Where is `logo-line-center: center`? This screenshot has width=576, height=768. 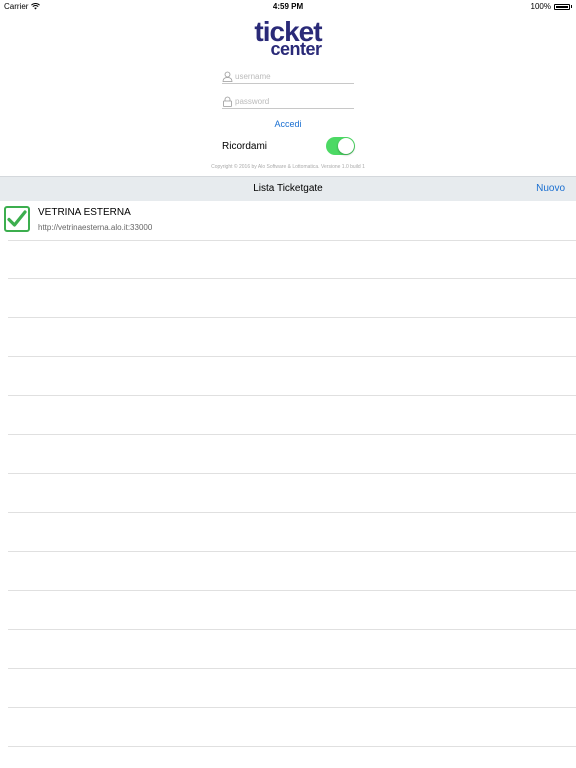 logo-line-center: center is located at coordinates (296, 49).